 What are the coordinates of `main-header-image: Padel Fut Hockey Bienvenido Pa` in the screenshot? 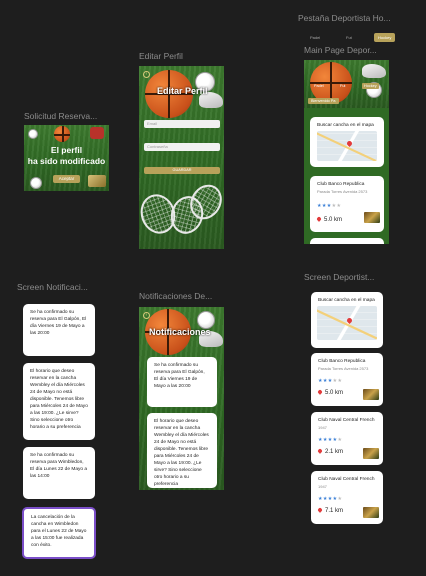 It's located at (346, 84).